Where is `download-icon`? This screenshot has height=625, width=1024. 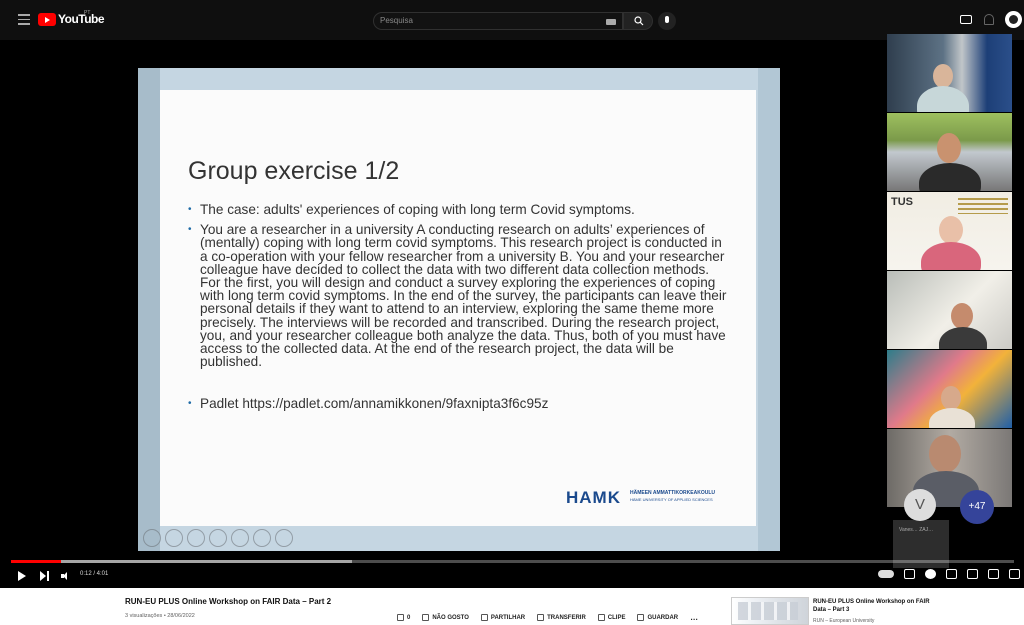
download-icon is located at coordinates (541, 617).